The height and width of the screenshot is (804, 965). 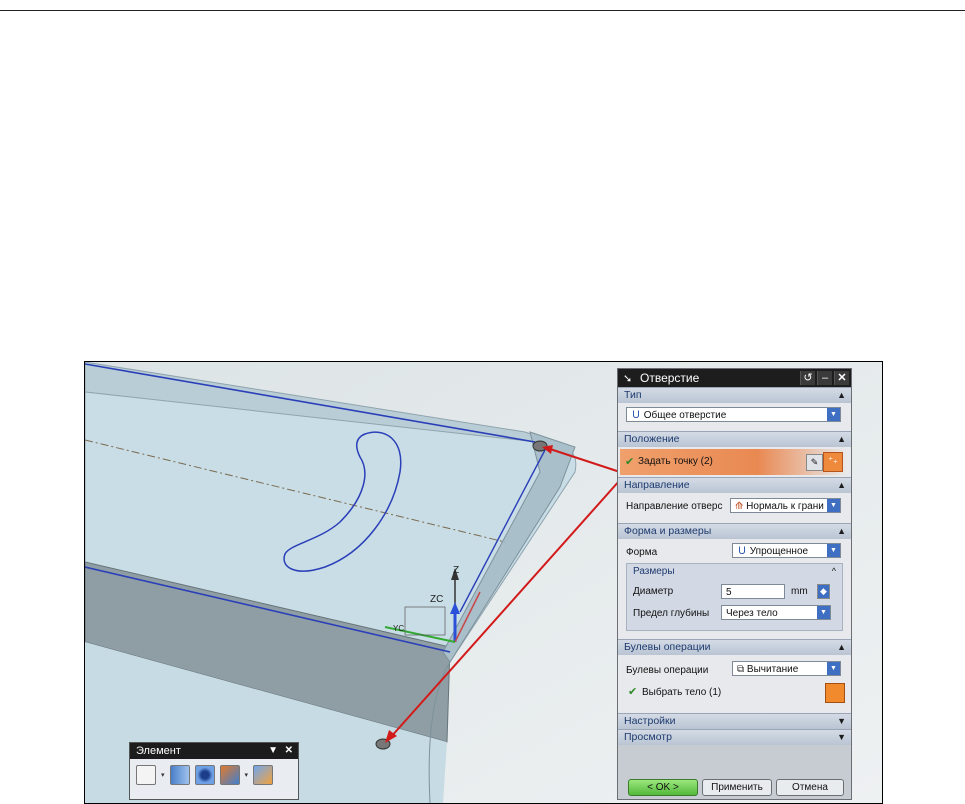 What do you see at coordinates (674, 506) in the screenshot?
I see `direction-label: Направление отверс` at bounding box center [674, 506].